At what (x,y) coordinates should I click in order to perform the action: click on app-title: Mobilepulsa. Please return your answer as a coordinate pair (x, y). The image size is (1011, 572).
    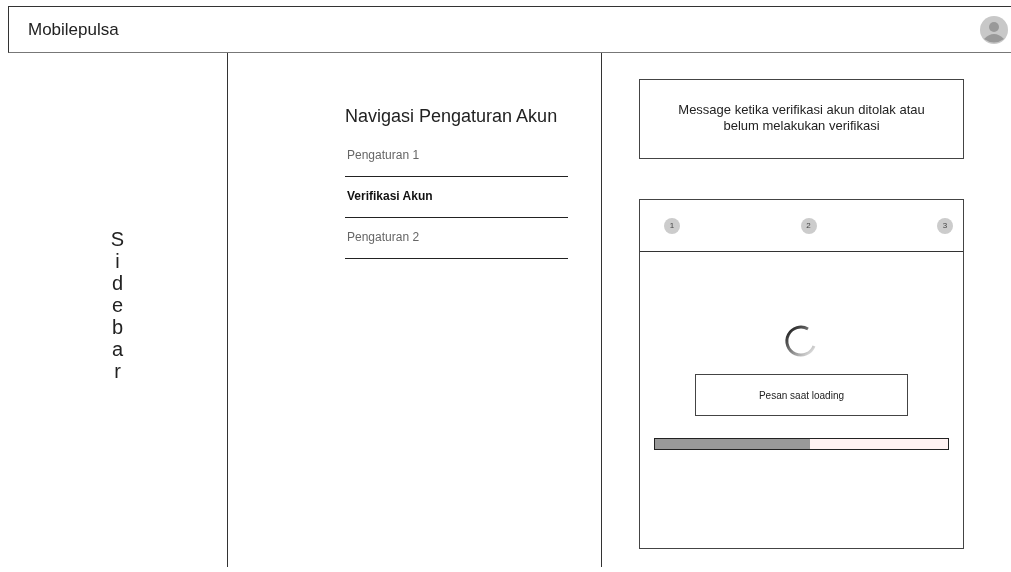
    Looking at the image, I should click on (73, 29).